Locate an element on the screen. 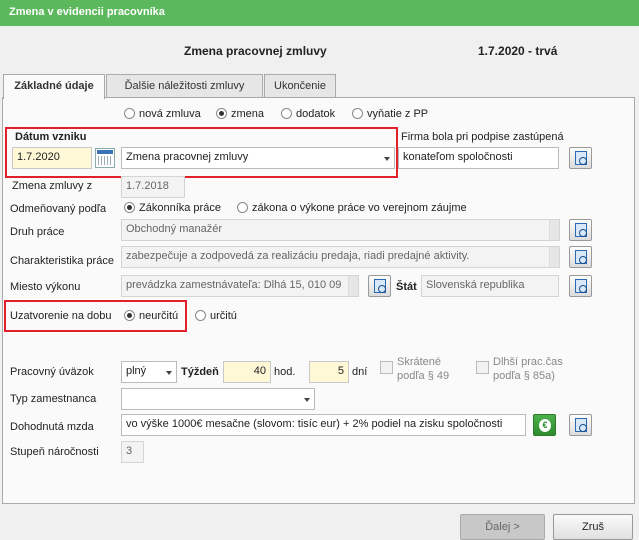  druh-prace-label: Druh práce is located at coordinates (37, 232).